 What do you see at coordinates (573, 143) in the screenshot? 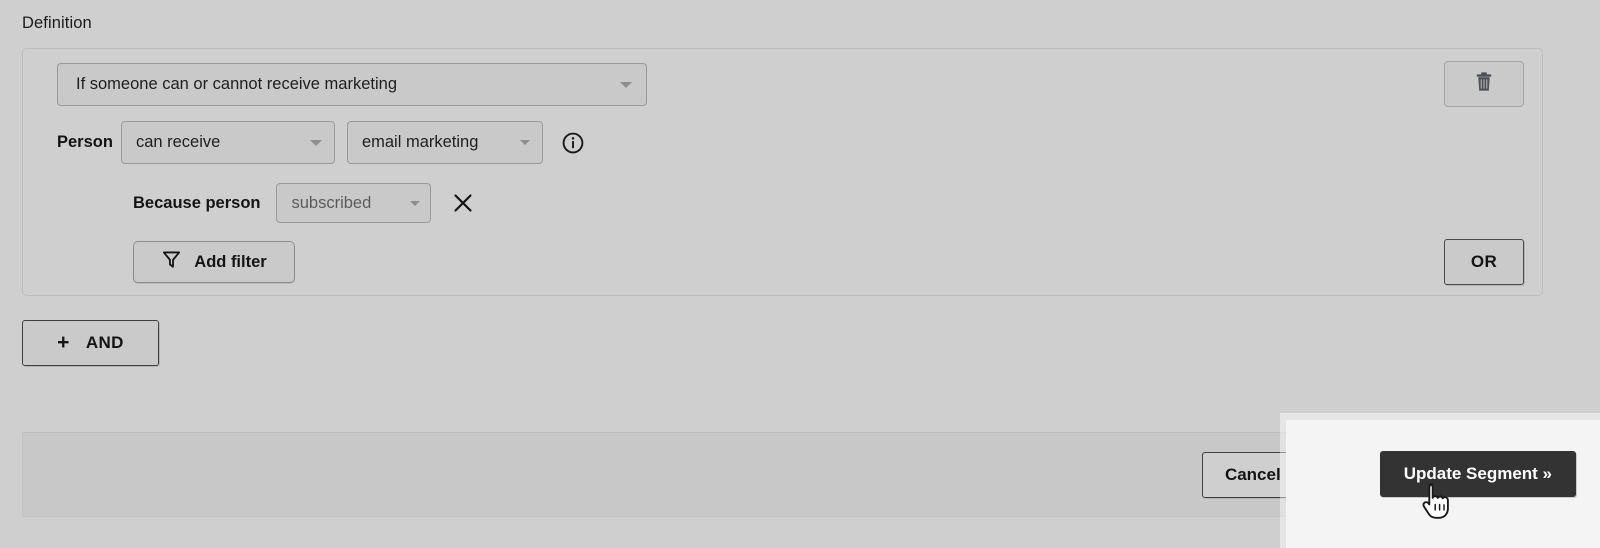
I see `info-circle-icon` at bounding box center [573, 143].